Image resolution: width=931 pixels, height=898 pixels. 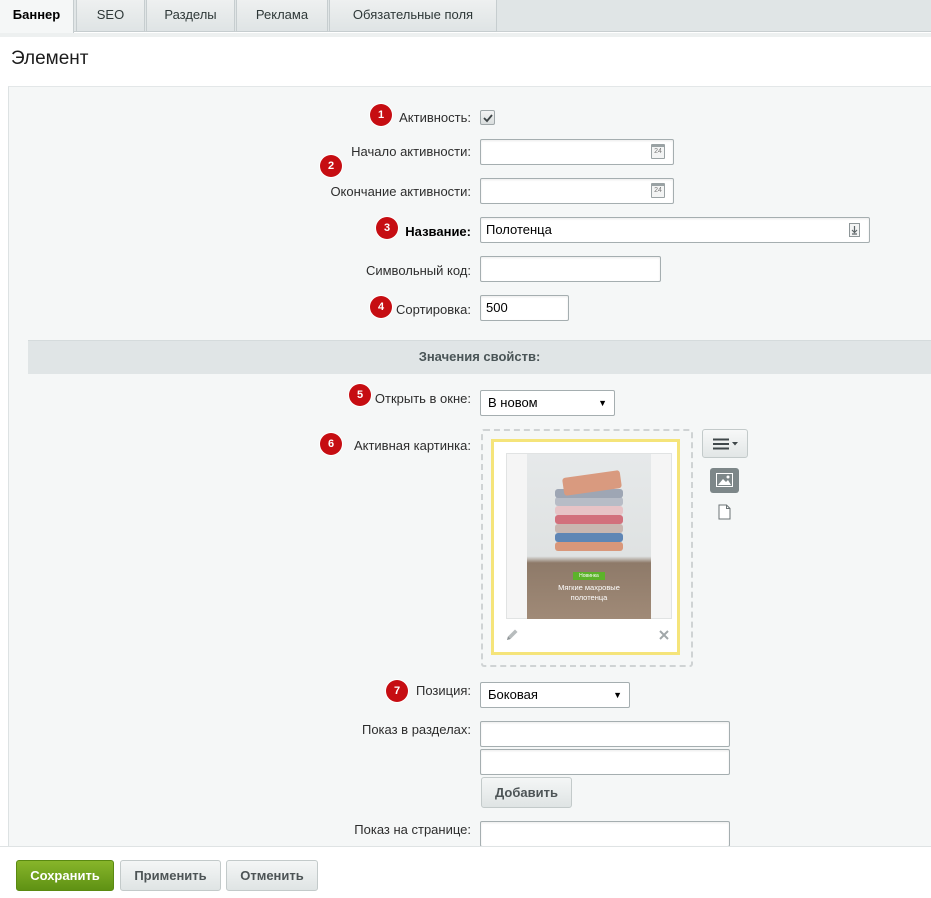 I want to click on tab-seo: SEO, so click(x=110, y=16).